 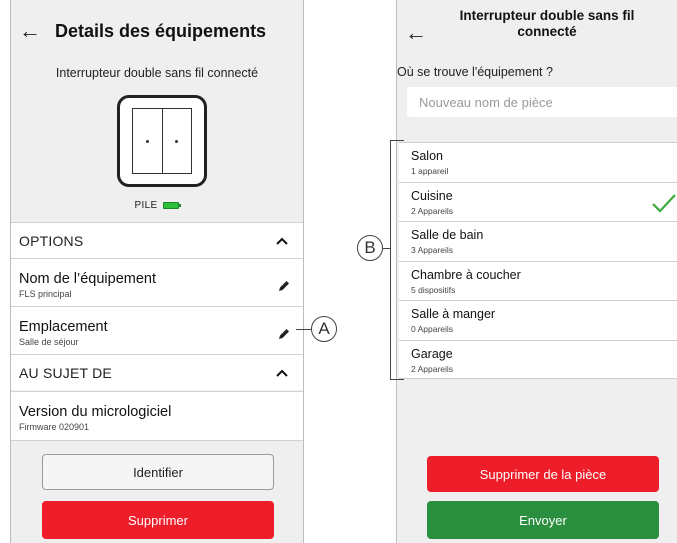 What do you see at coordinates (158, 520) in the screenshot?
I see `delete-button: Supprimer` at bounding box center [158, 520].